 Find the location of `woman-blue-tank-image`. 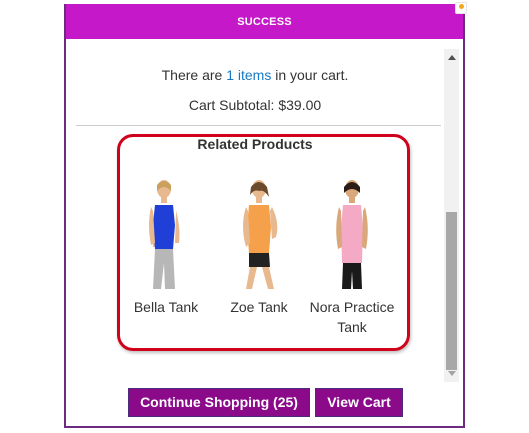

woman-blue-tank-image is located at coordinates (166, 233).